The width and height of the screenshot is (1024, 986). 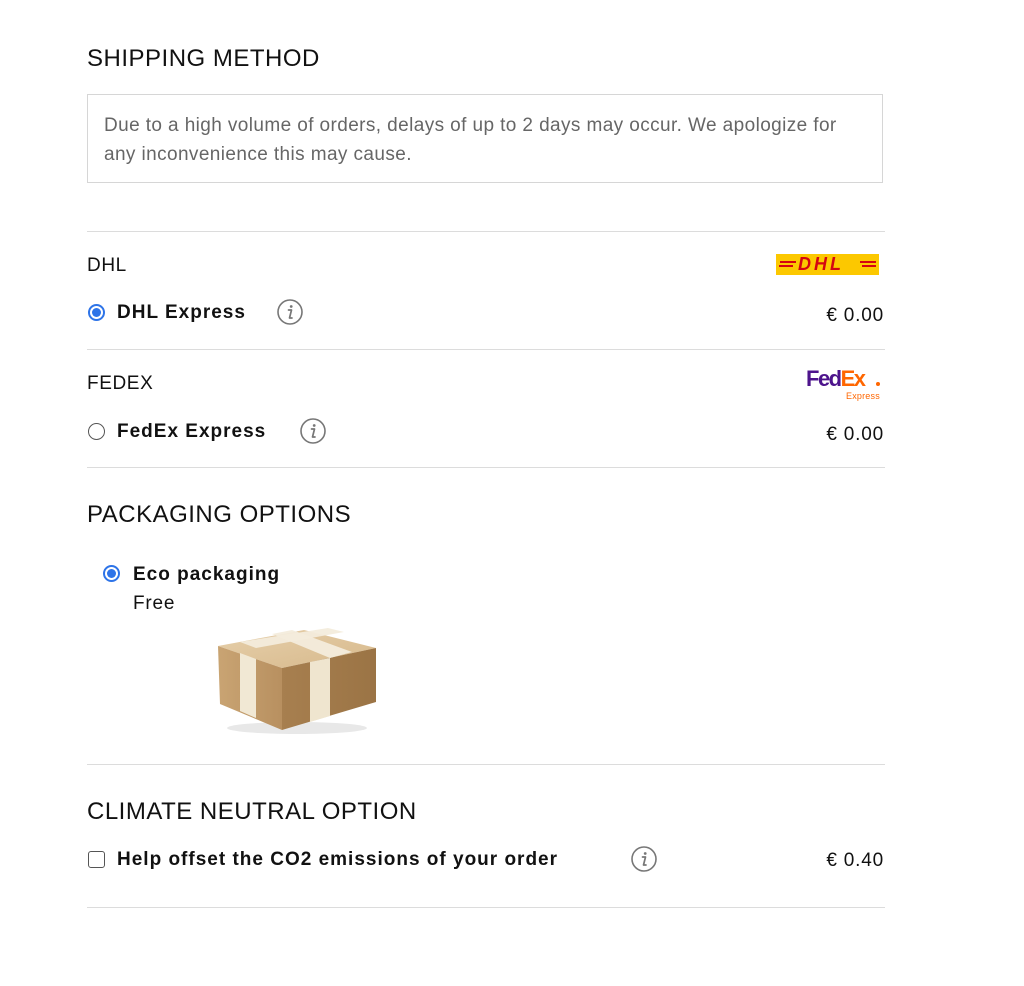 What do you see at coordinates (855, 860) in the screenshot?
I see `co2-offset-price: € 0.40` at bounding box center [855, 860].